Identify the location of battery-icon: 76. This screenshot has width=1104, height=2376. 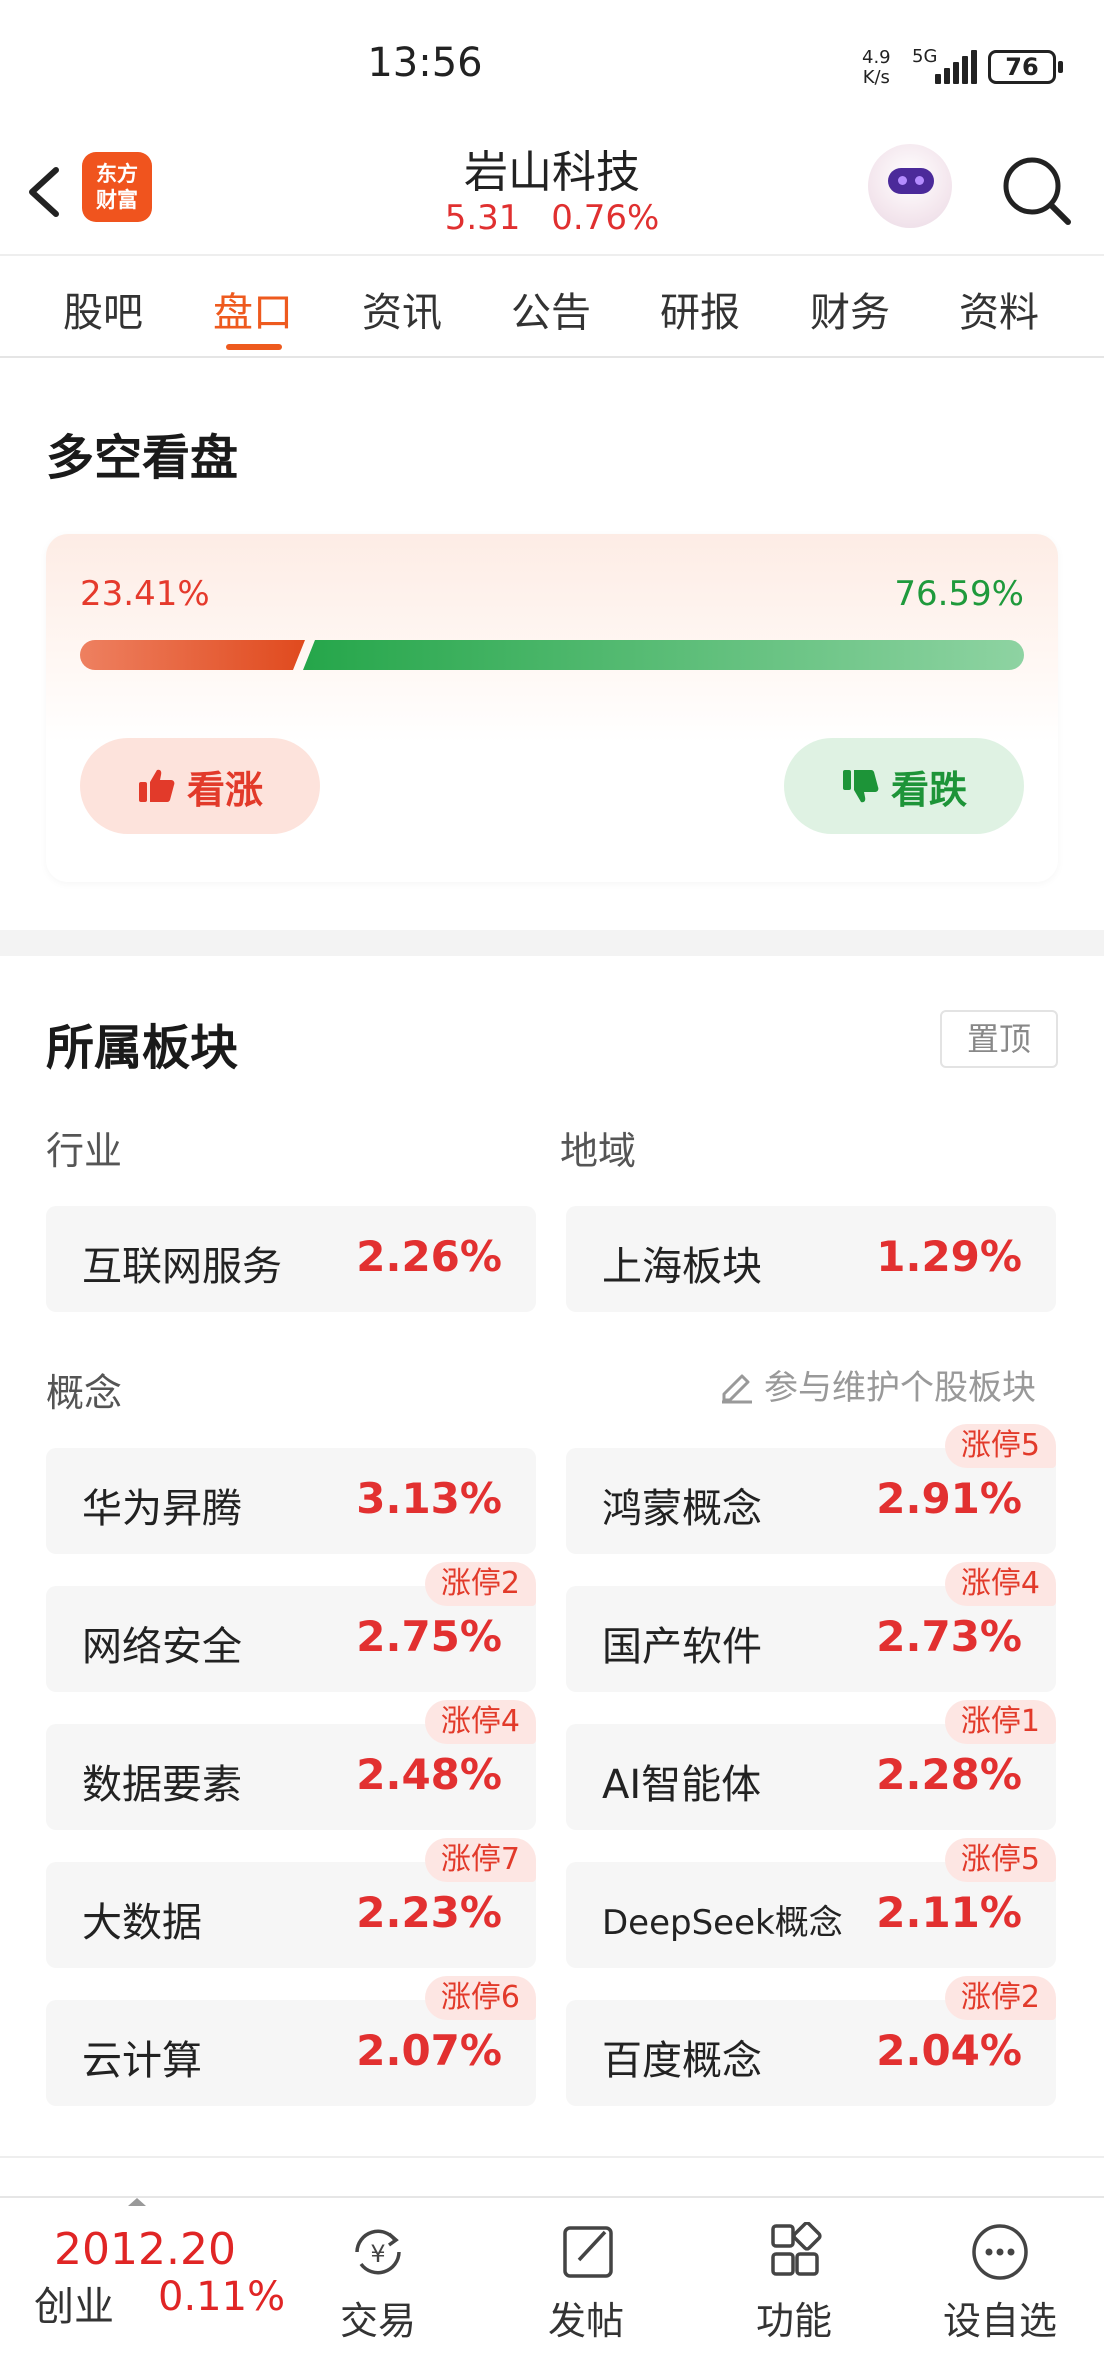
(1025, 67).